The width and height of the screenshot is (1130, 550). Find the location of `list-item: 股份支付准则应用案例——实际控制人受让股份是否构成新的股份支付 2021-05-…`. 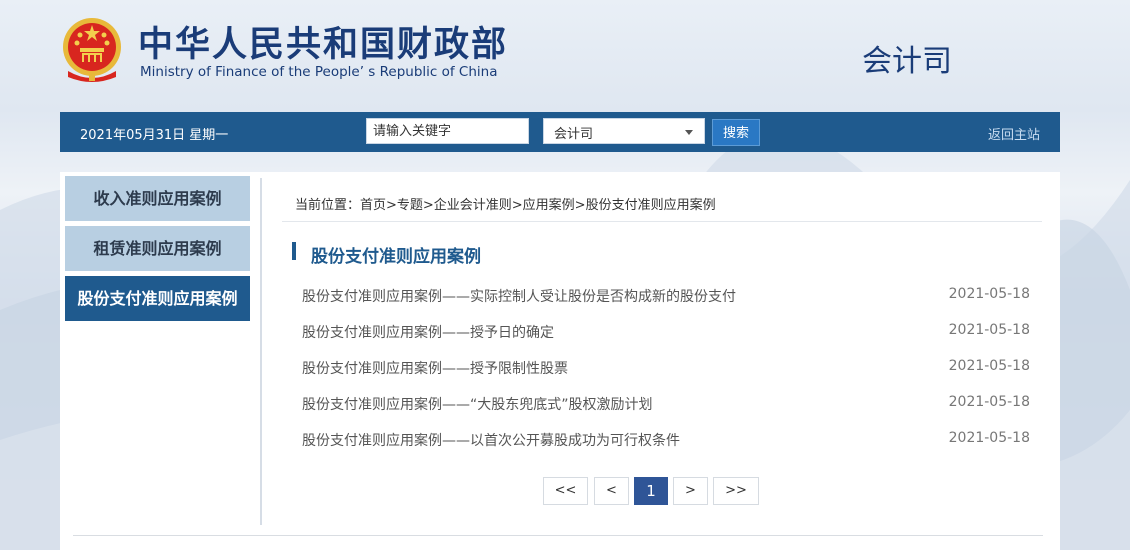

list-item: 股份支付准则应用案例——实际控制人受让股份是否构成新的股份支付 2021-05-… is located at coordinates (666, 304).